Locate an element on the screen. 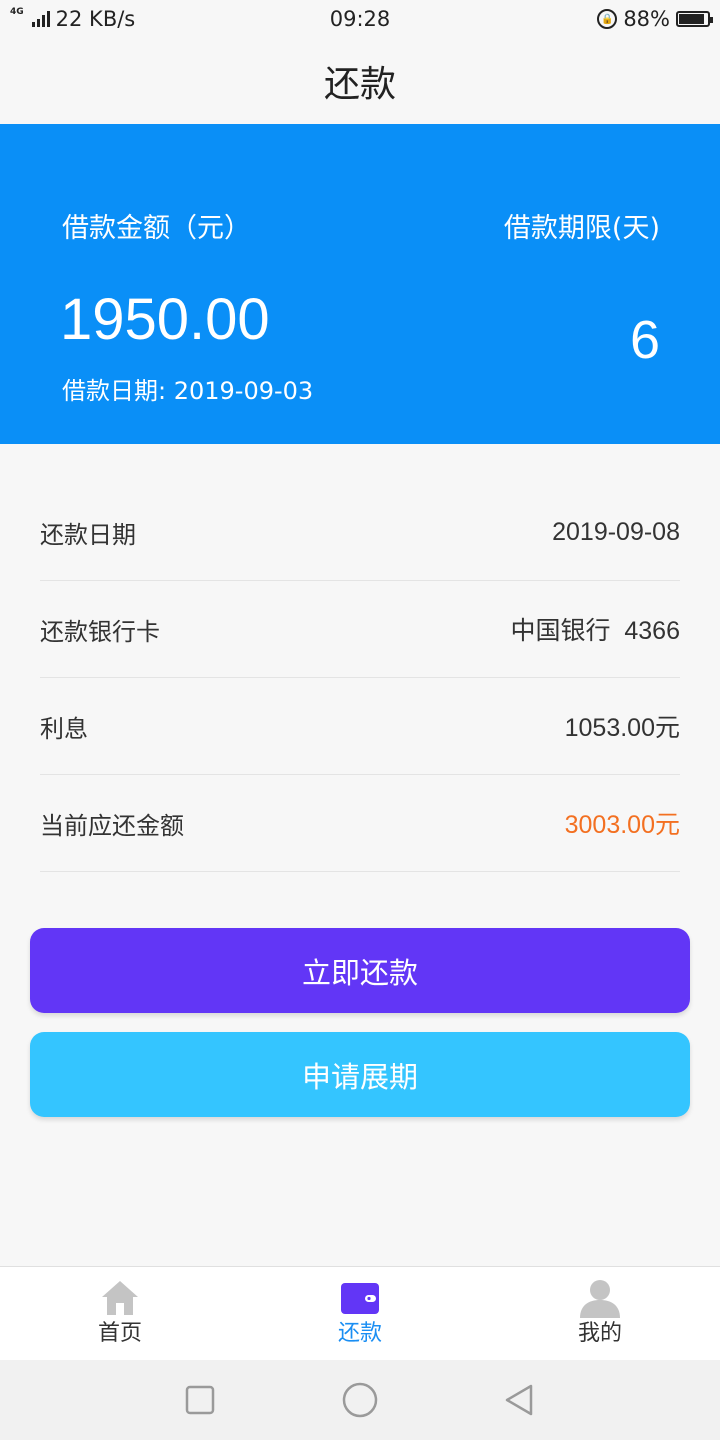  nav-label-repay: 还款 is located at coordinates (359, 1333).